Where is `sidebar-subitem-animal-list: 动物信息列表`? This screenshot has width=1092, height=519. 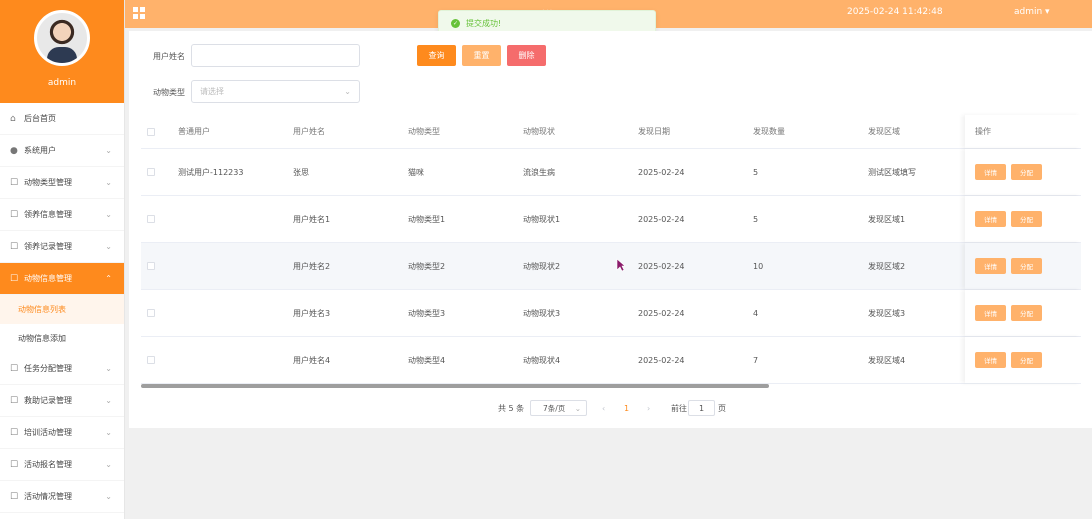
sidebar-subitem-animal-list: 动物信息列表 is located at coordinates (62, 309).